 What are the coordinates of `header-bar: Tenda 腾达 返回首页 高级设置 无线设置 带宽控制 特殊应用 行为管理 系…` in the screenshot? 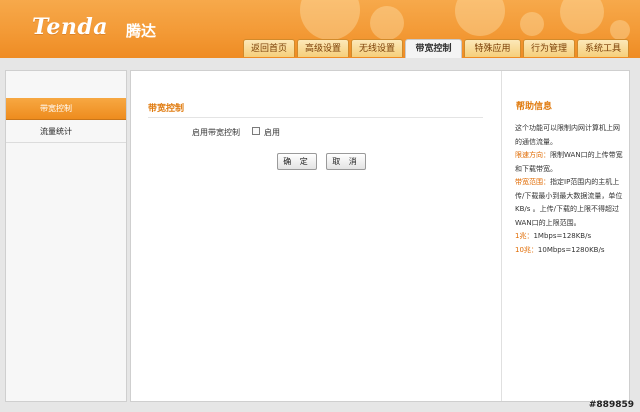 It's located at (320, 29).